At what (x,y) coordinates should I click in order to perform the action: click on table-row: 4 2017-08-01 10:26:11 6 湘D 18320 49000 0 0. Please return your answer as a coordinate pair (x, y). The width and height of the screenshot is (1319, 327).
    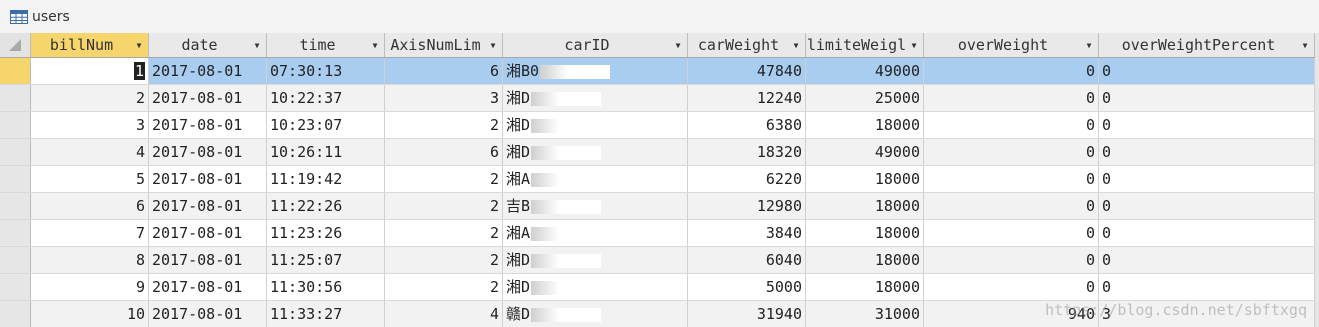
    Looking at the image, I should click on (659, 152).